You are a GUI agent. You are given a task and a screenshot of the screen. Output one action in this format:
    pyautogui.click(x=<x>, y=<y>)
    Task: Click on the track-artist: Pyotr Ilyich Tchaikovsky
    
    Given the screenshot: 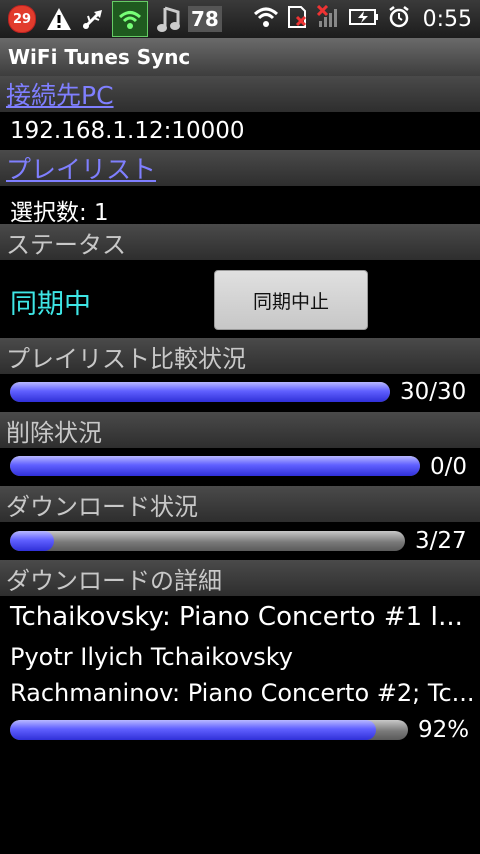 What is the action you would take?
    pyautogui.click(x=151, y=657)
    